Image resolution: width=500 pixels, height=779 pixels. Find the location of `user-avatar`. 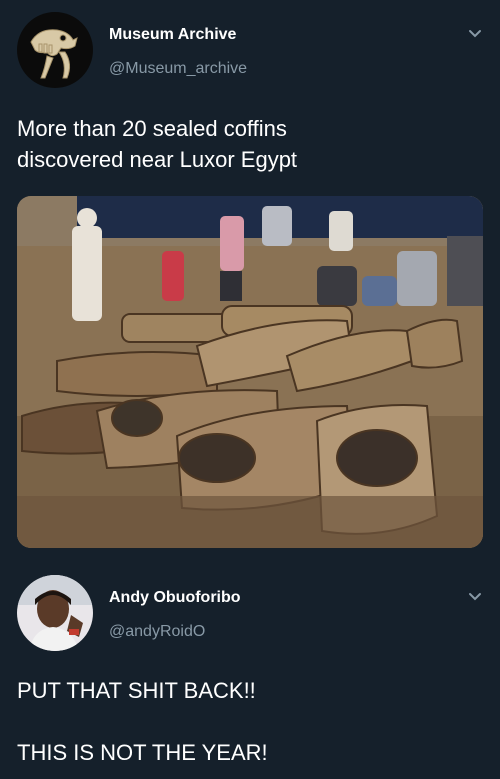

user-avatar is located at coordinates (55, 613).